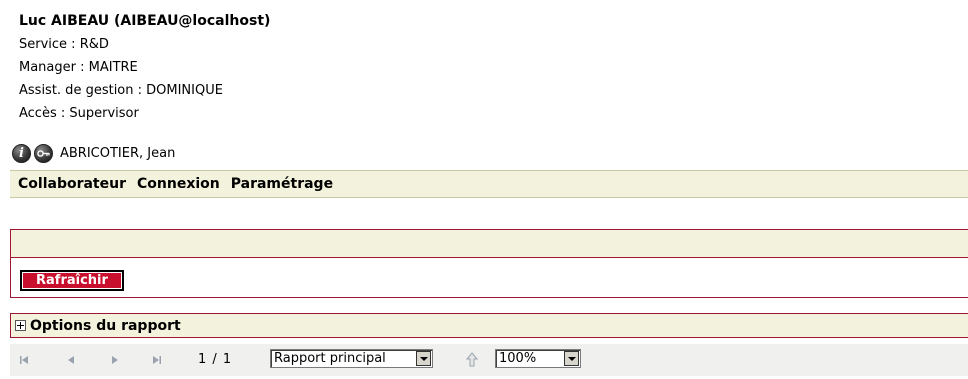 This screenshot has height=379, width=968. I want to click on first-page-icon, so click(24, 360).